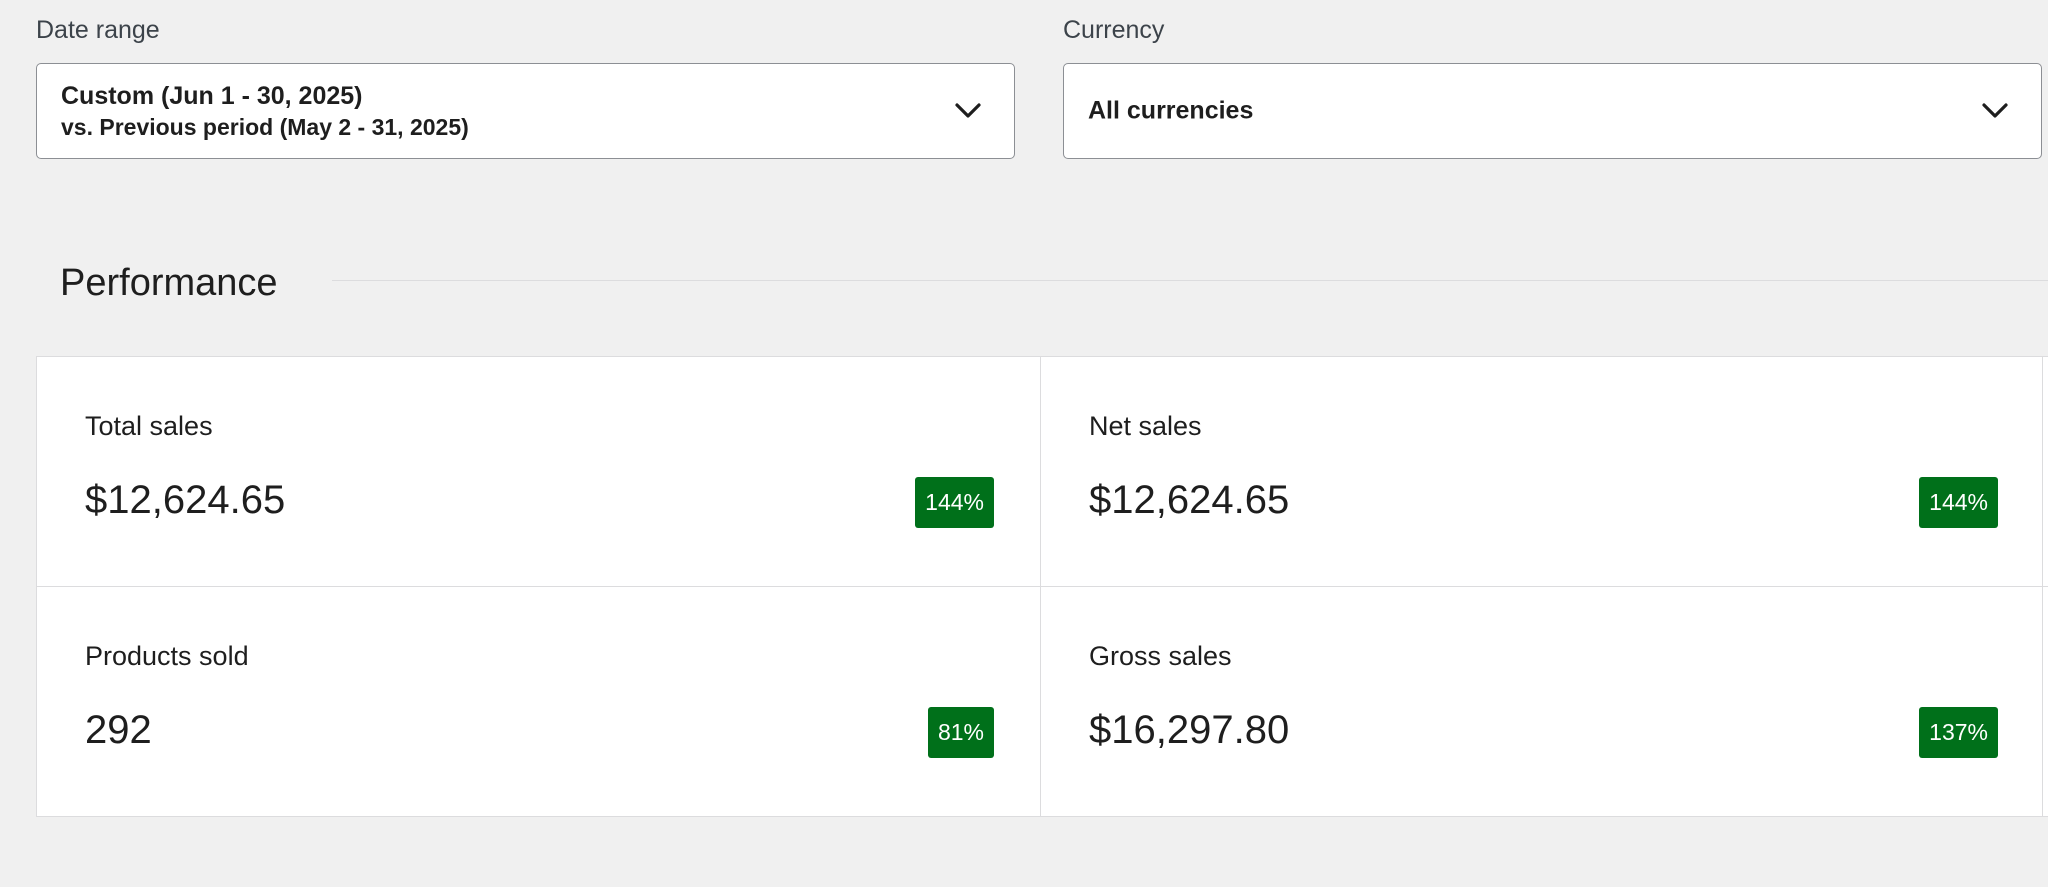 Image resolution: width=2048 pixels, height=887 pixels. Describe the element at coordinates (538, 701) in the screenshot. I see `card-products-sold: Products sold 292 81%` at that location.